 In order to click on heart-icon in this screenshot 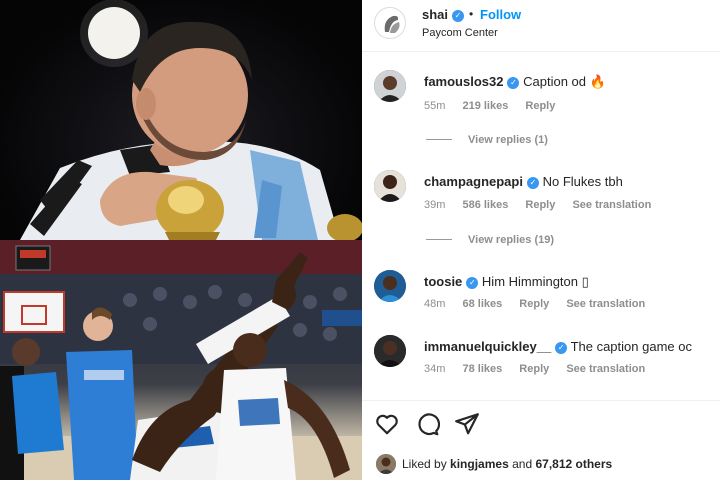, I will do `click(387, 424)`.